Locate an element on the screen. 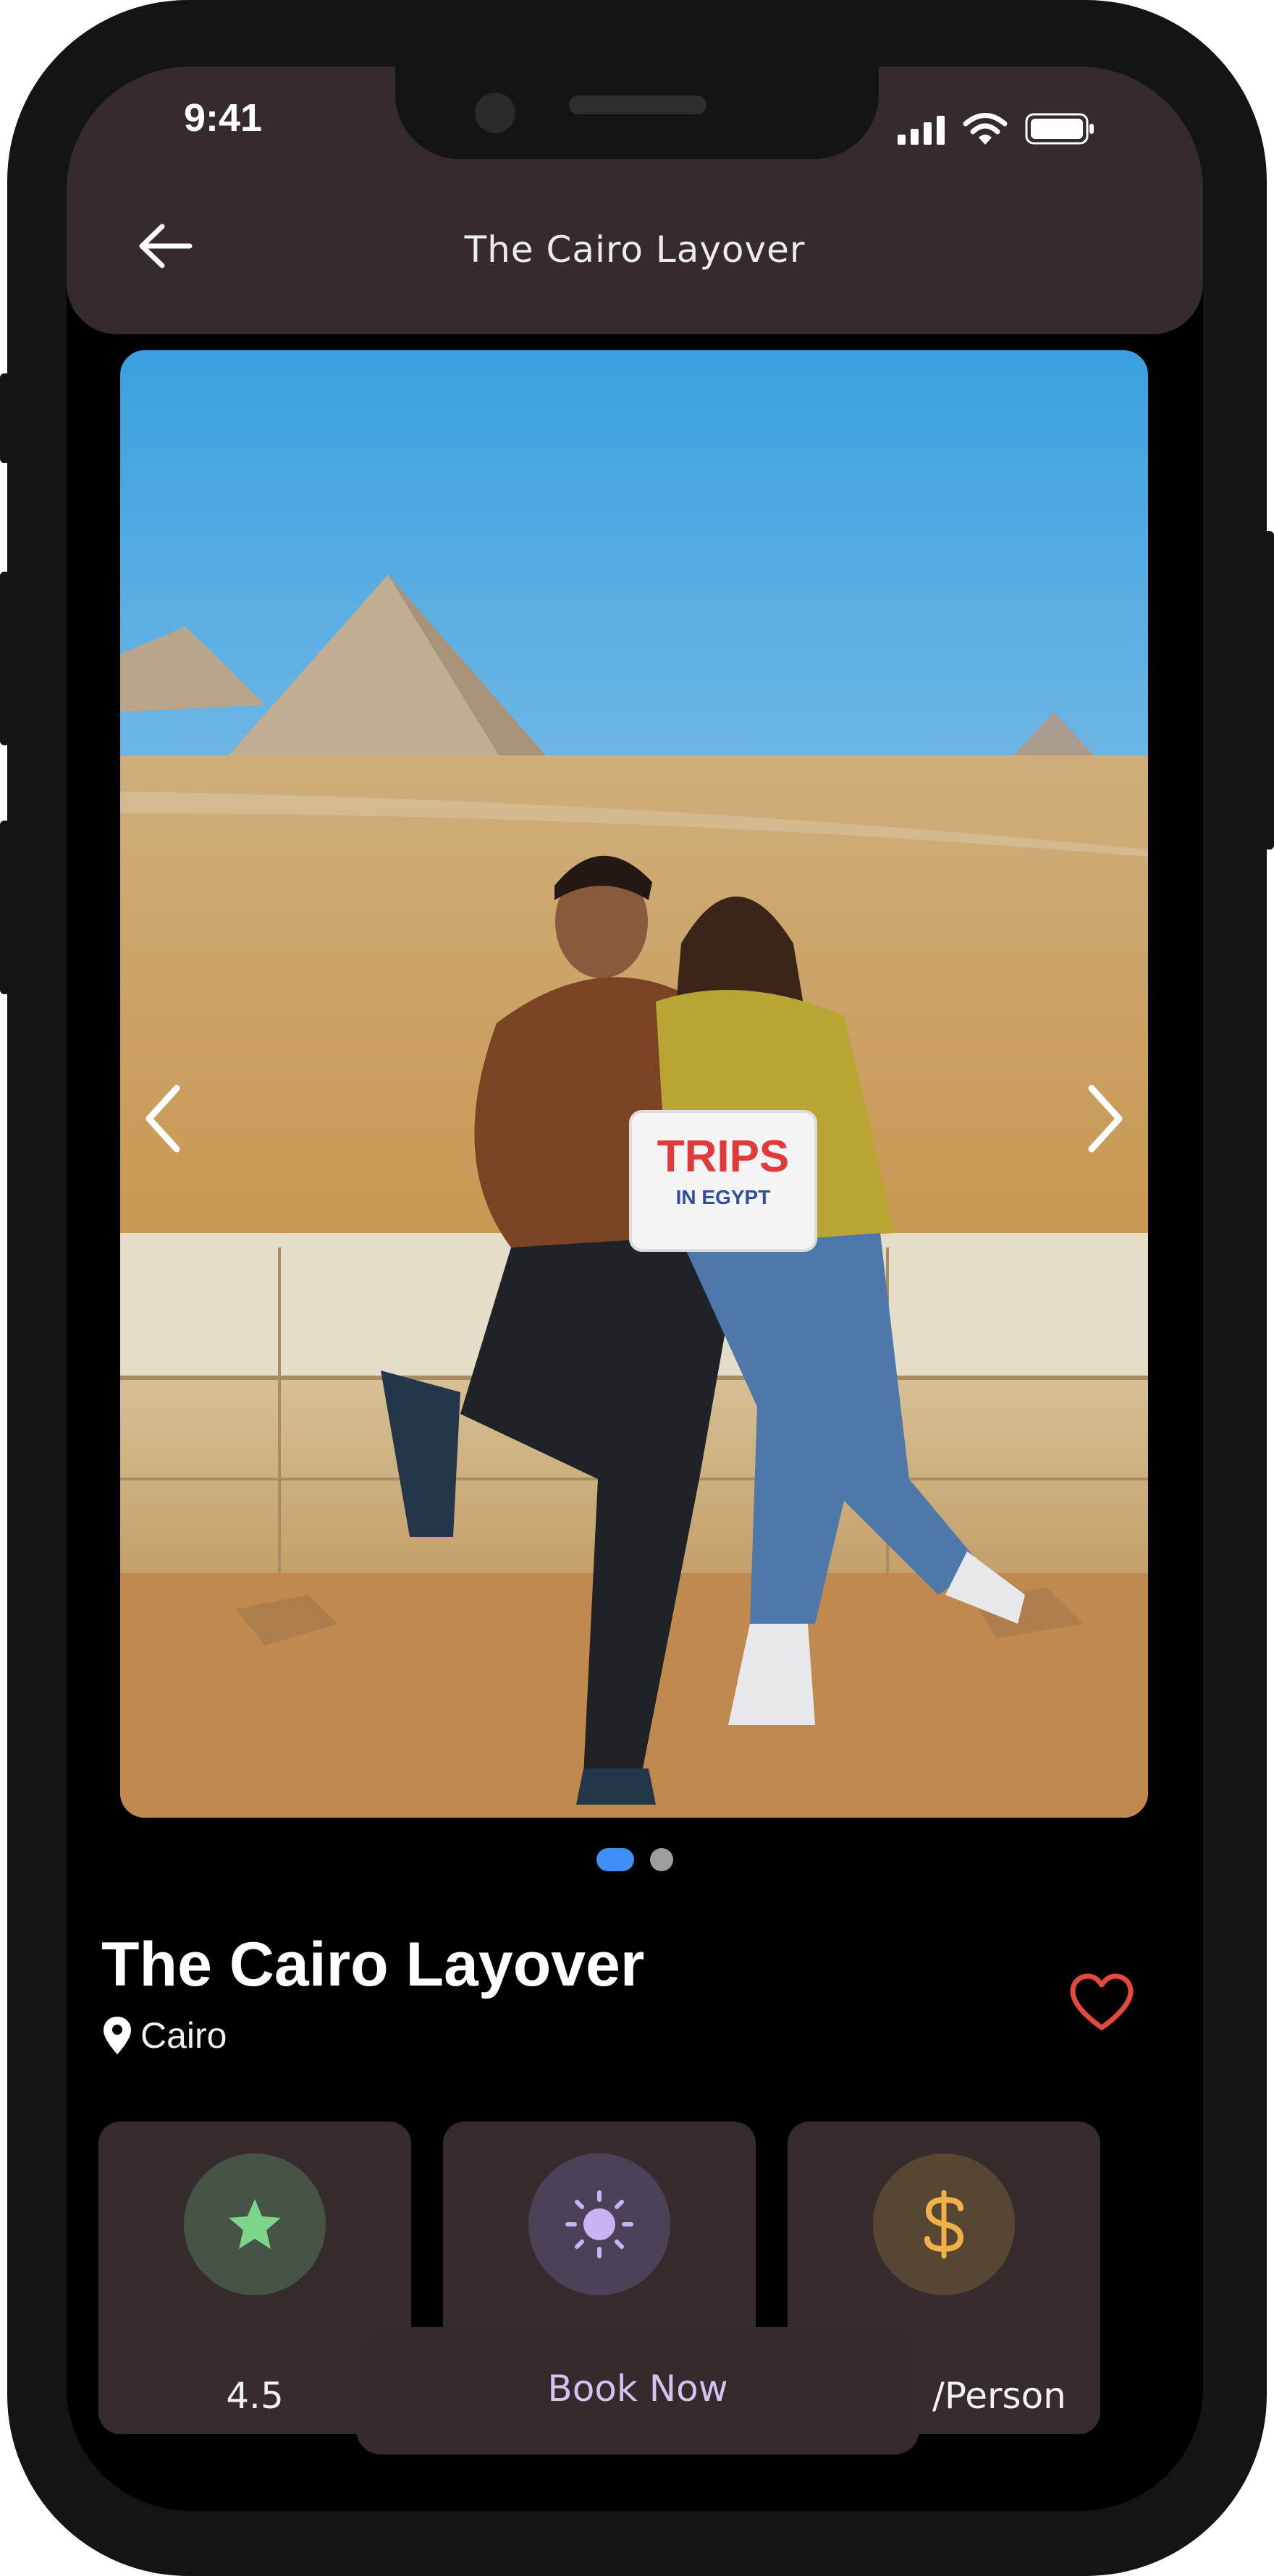 This screenshot has width=1274, height=2576. price-icon-circle is located at coordinates (944, 2224).